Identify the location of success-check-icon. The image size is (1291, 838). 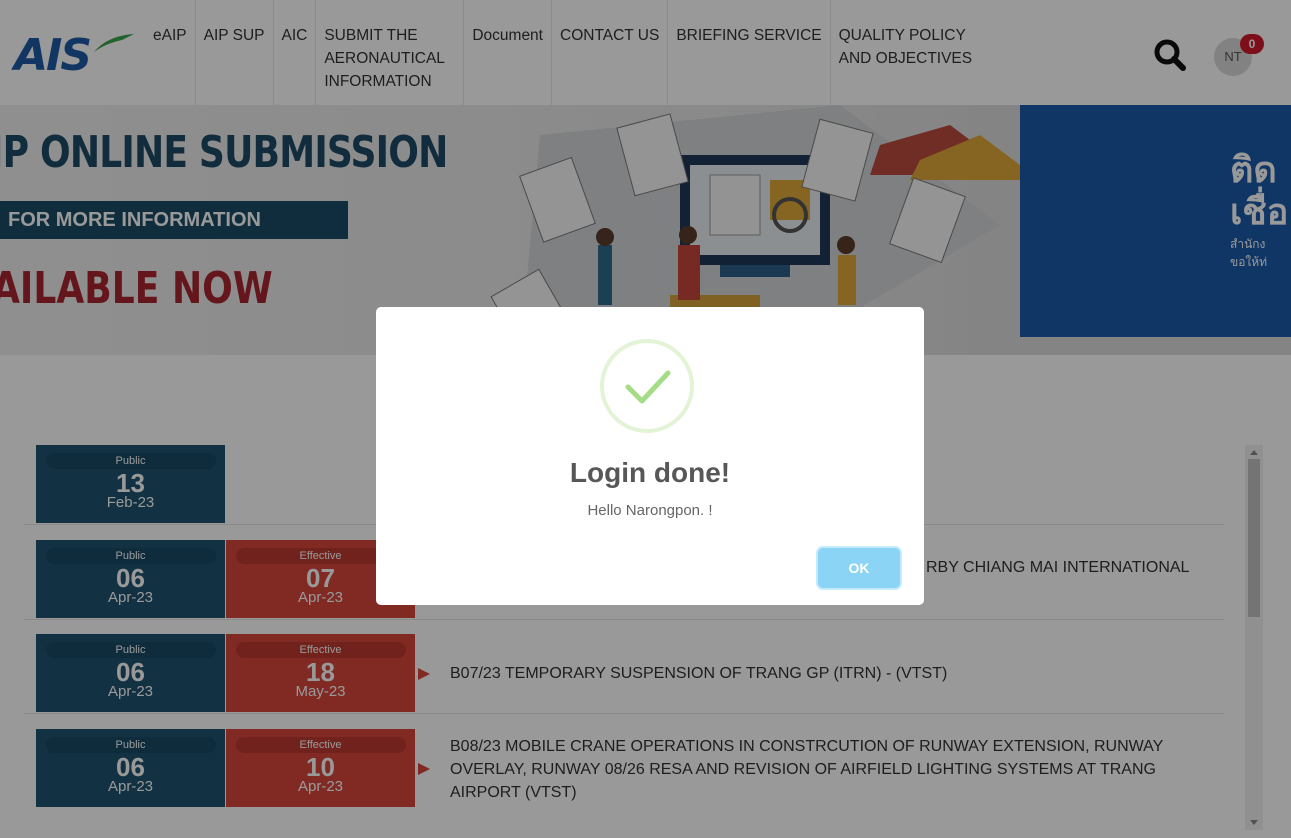
(647, 386).